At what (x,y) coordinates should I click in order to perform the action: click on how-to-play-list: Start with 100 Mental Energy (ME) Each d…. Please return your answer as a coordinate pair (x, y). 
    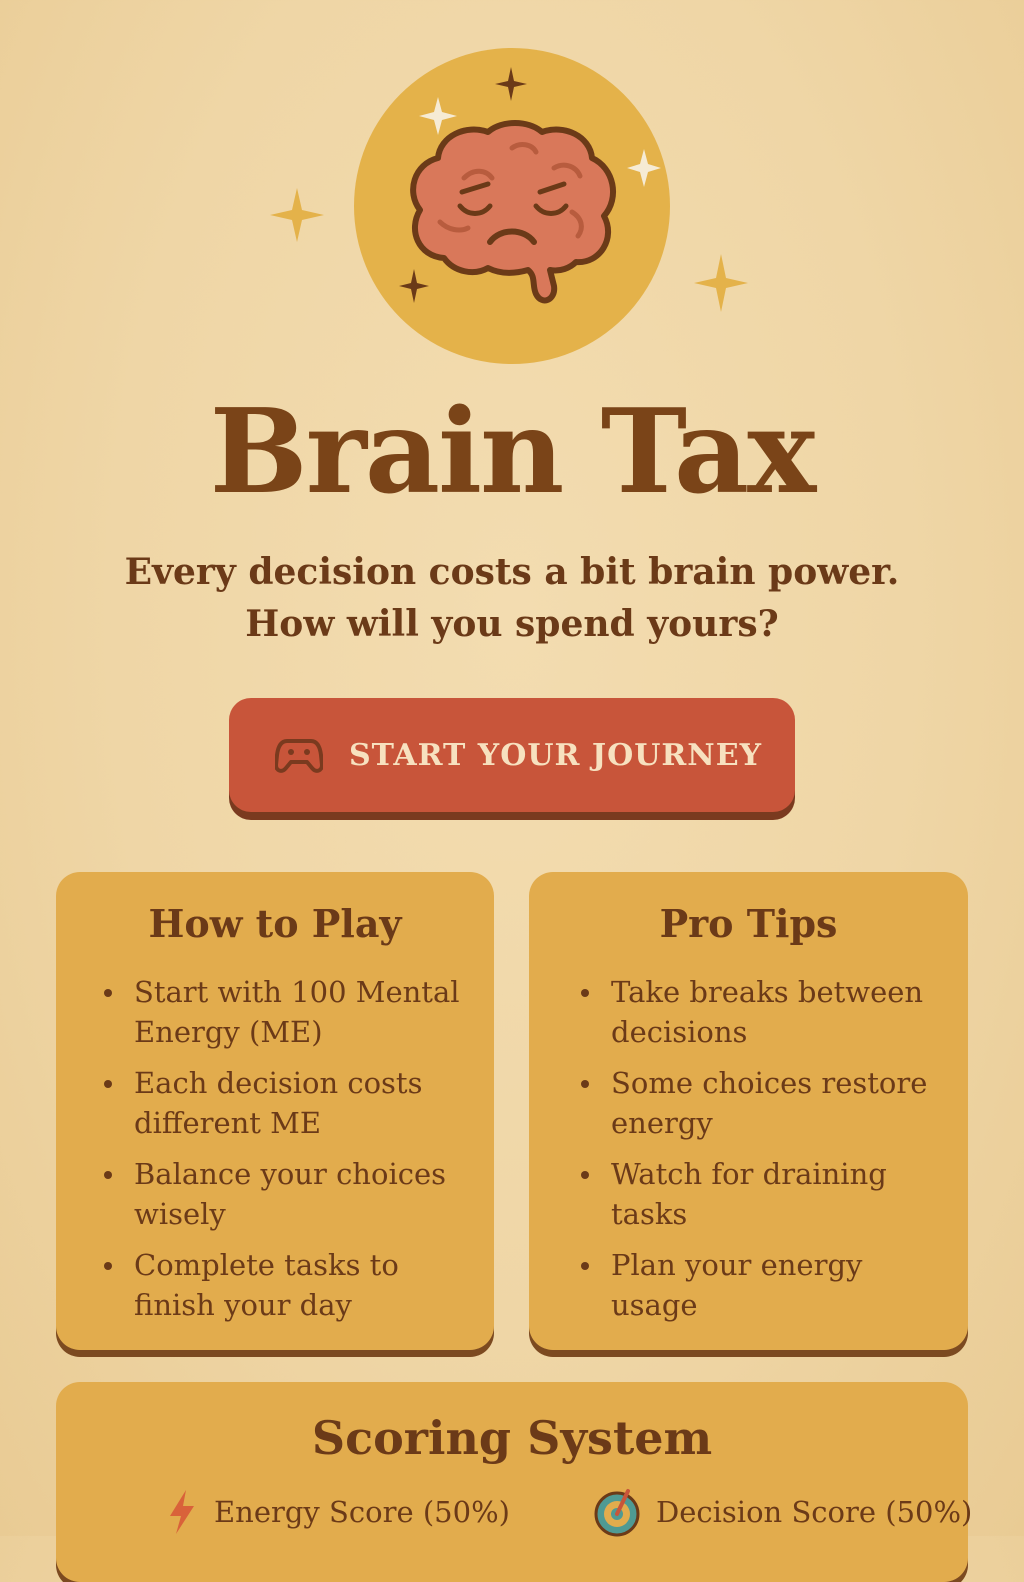
    Looking at the image, I should click on (275, 1154).